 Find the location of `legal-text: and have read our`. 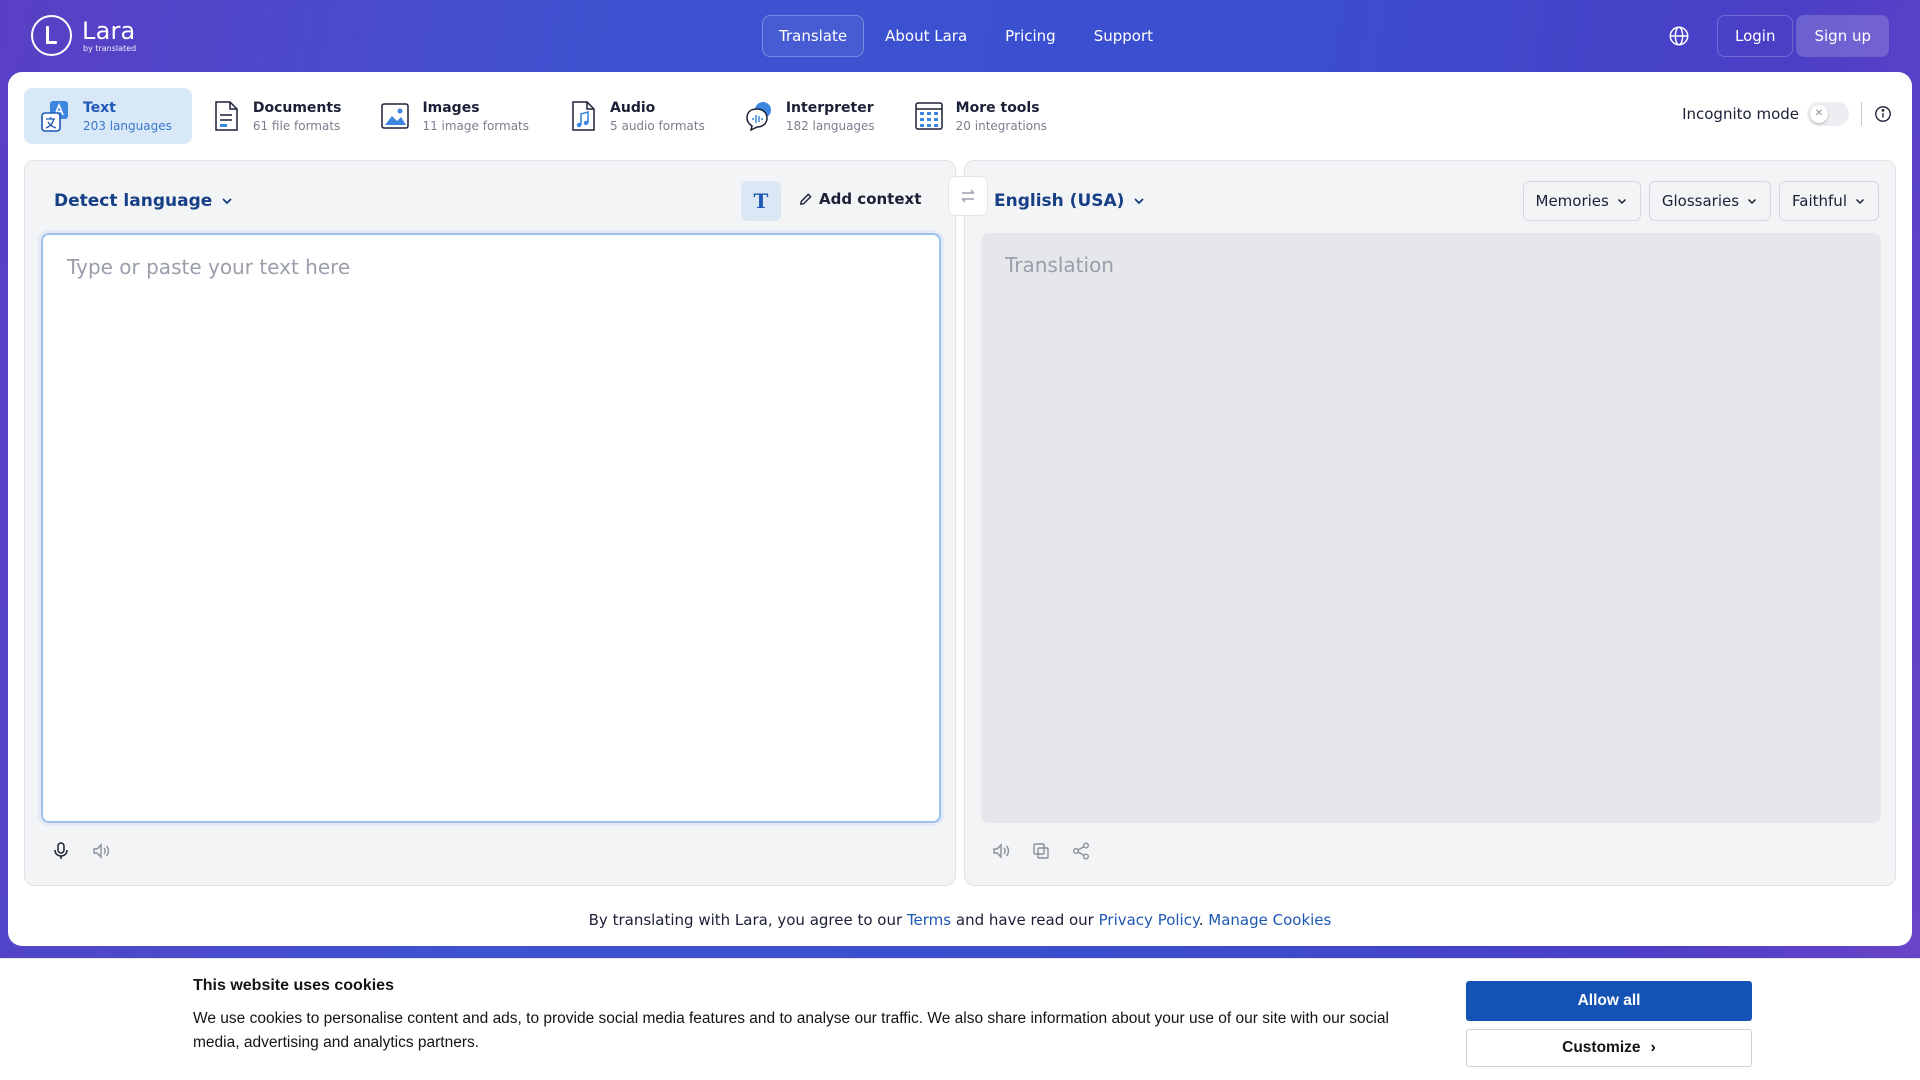

legal-text: and have read our is located at coordinates (1025, 920).